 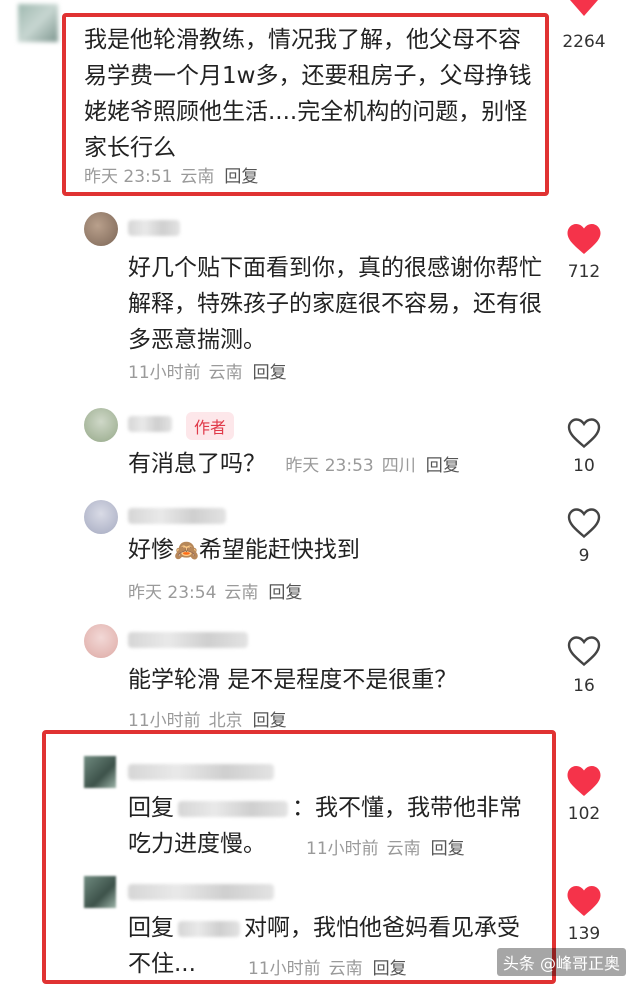 What do you see at coordinates (584, 686) in the screenshot?
I see `like-count: 16` at bounding box center [584, 686].